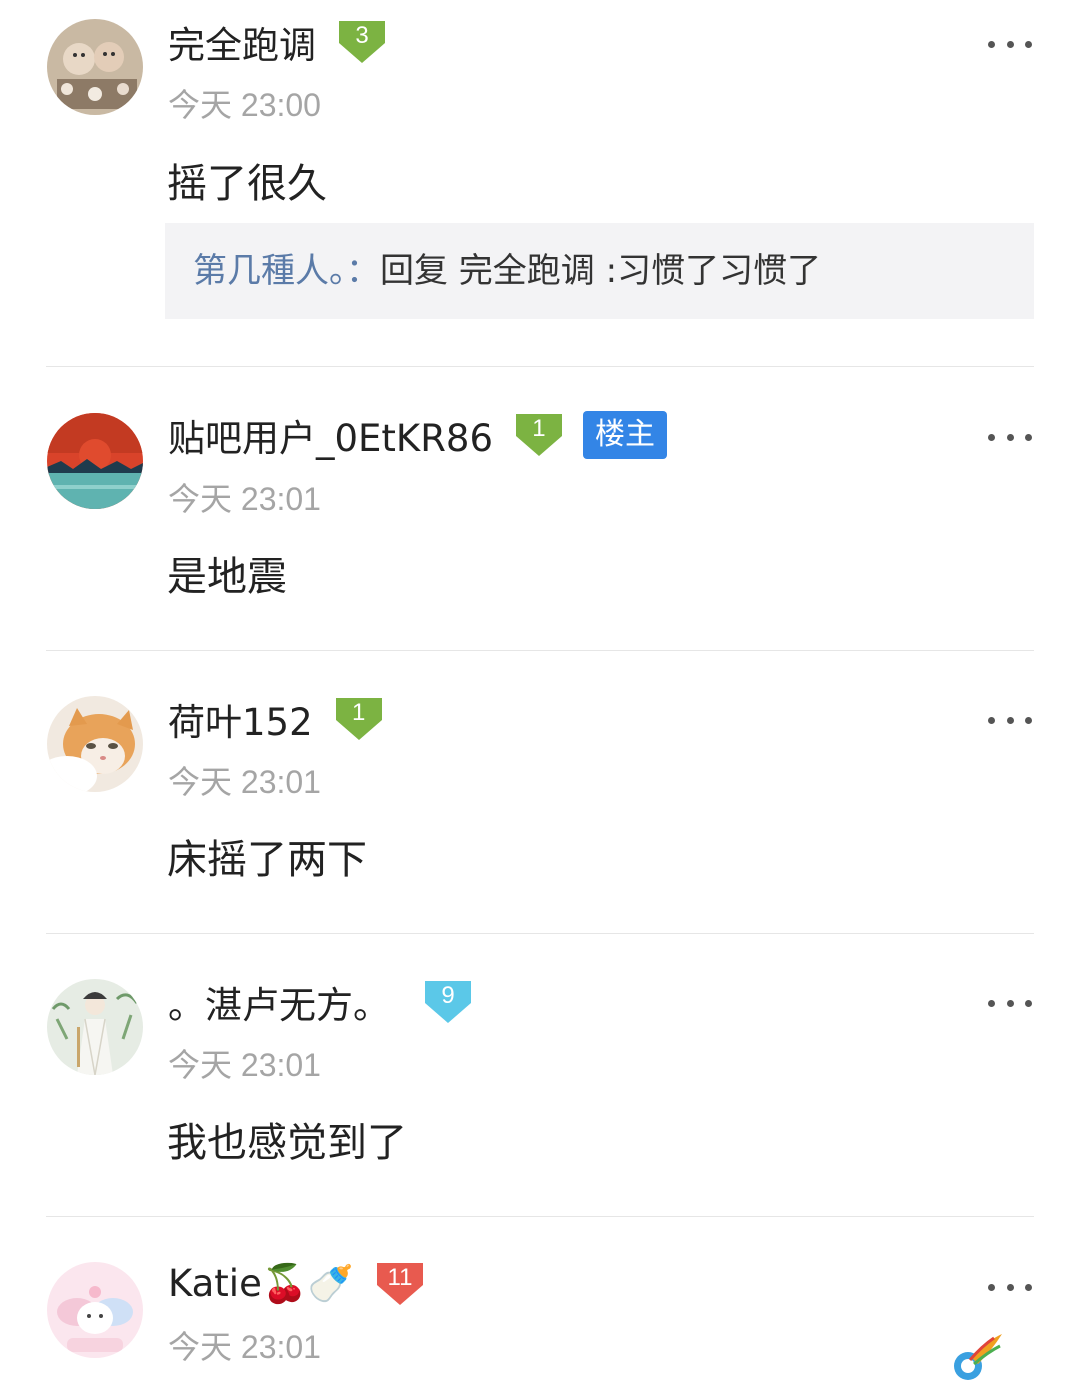  What do you see at coordinates (240, 719) in the screenshot?
I see `username: 荷叶152` at bounding box center [240, 719].